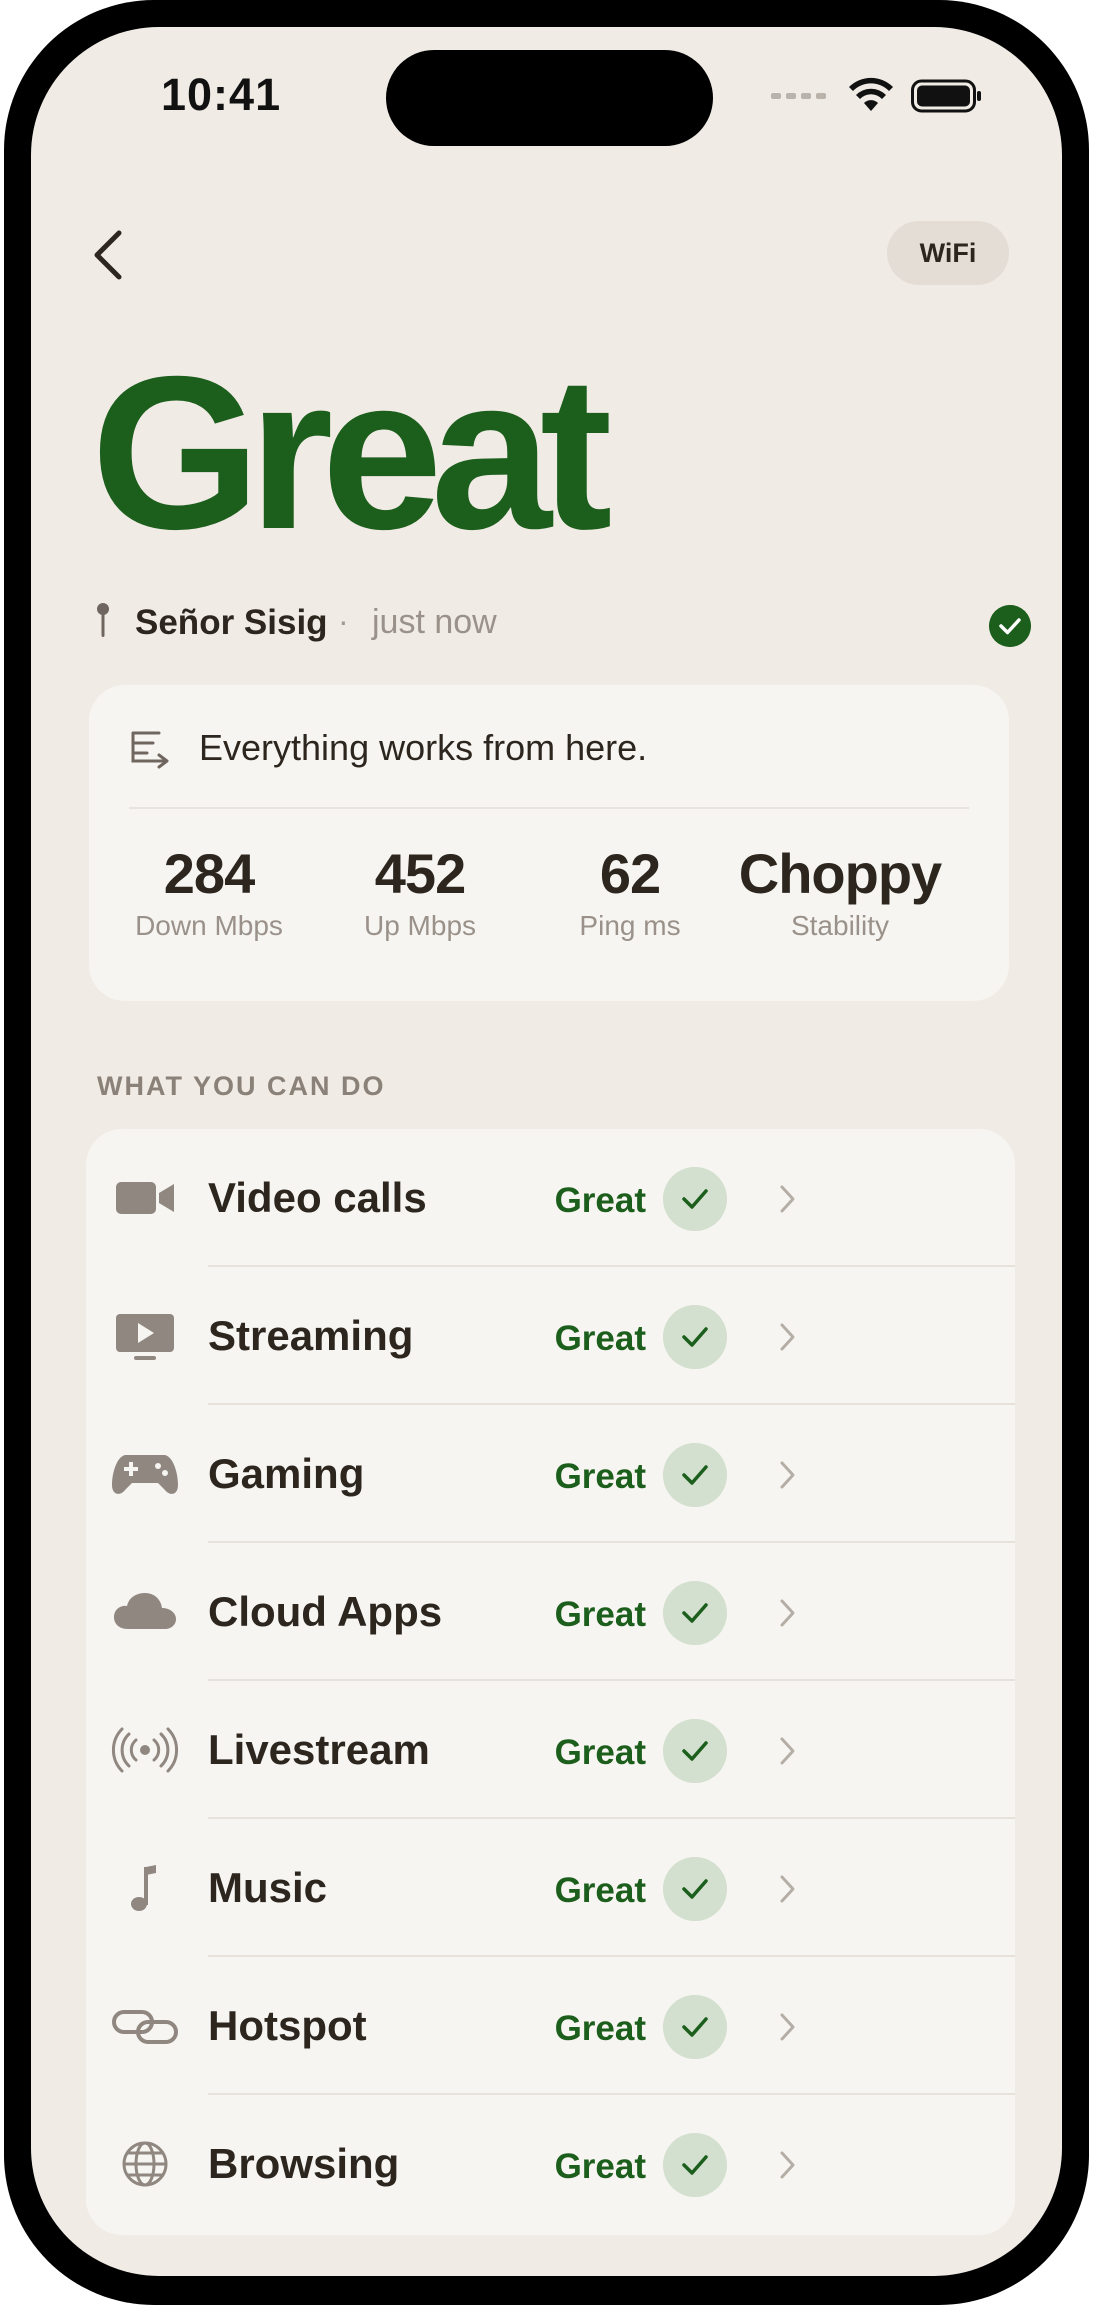 This screenshot has height=2309, width=1093. What do you see at coordinates (798, 96) in the screenshot?
I see `signal-icon` at bounding box center [798, 96].